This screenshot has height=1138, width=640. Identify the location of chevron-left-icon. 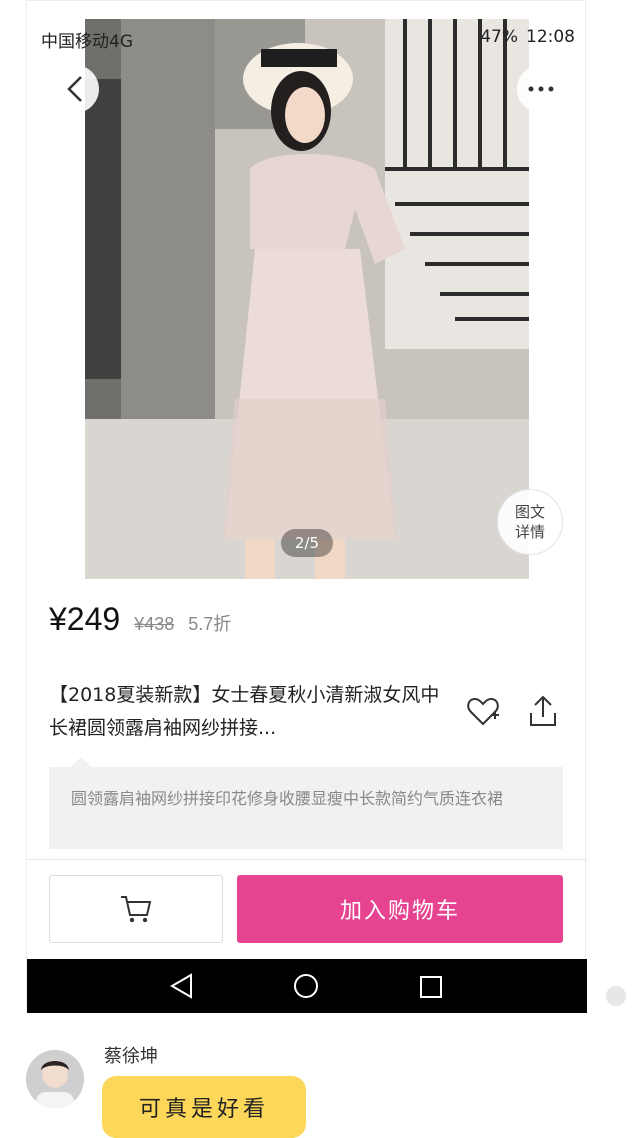
(74, 89).